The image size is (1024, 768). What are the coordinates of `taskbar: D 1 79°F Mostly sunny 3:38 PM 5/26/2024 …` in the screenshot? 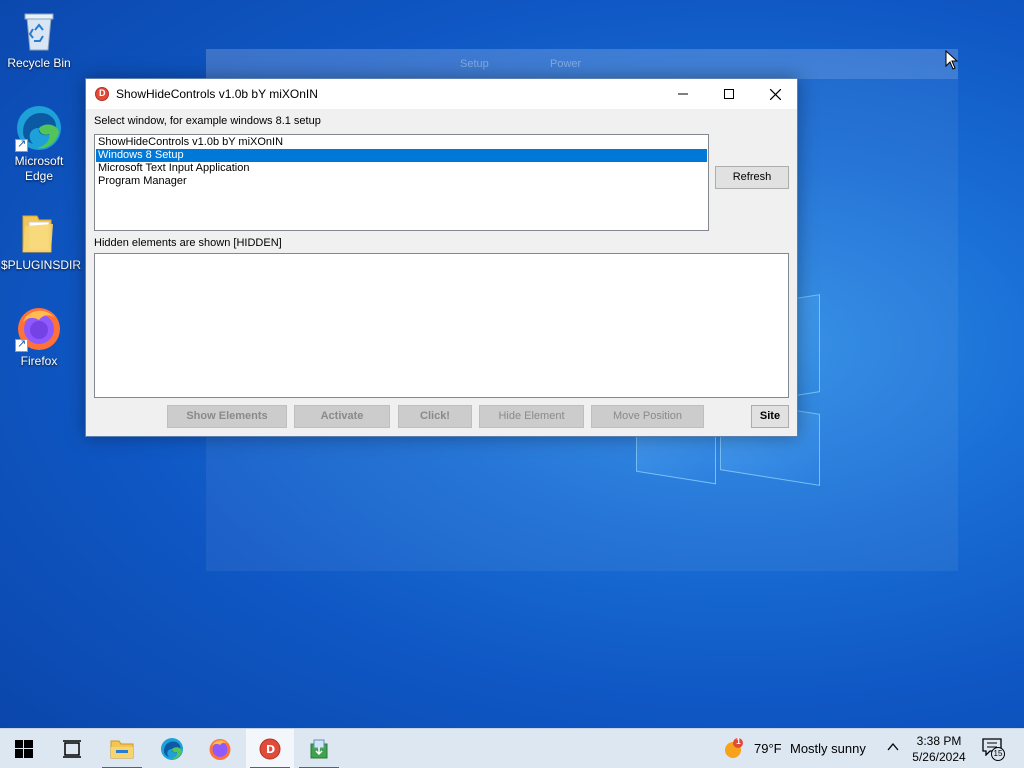 It's located at (512, 748).